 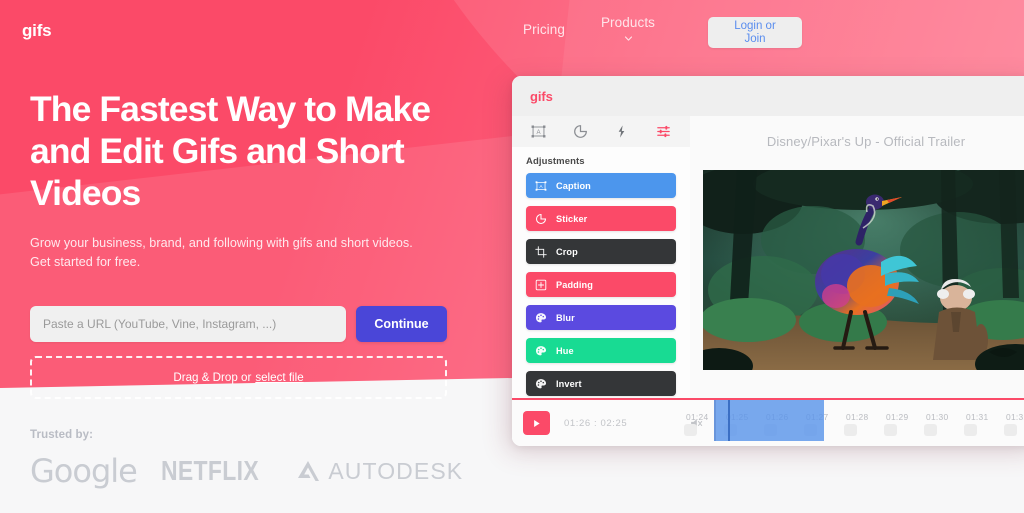 I want to click on timeline-tick: 01:25, so click(x=742, y=423).